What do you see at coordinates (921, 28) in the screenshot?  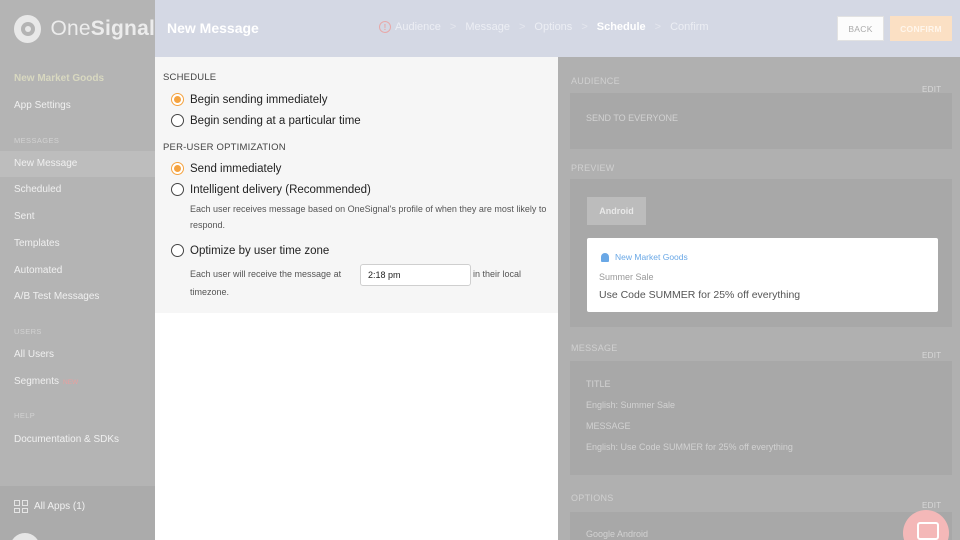 I see `confirm-button: CONFIRM` at bounding box center [921, 28].